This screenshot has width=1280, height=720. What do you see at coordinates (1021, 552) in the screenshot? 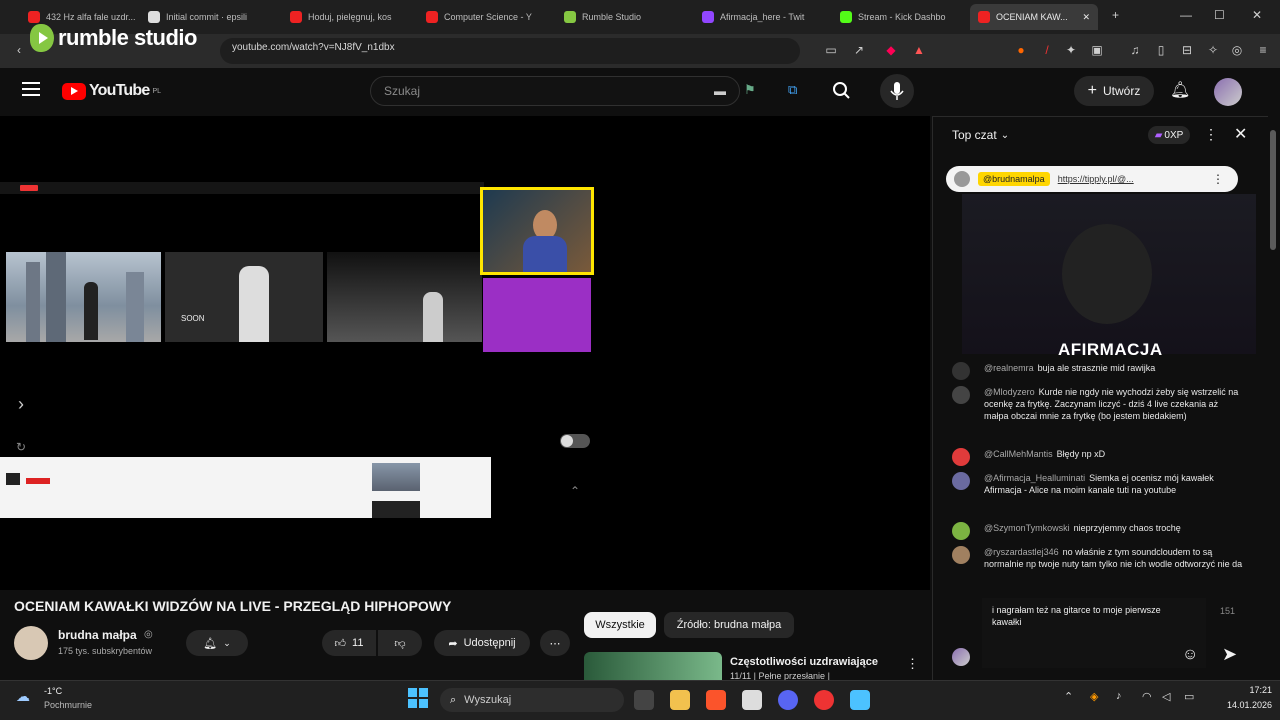
I see `chat-author: @ryszardastlej346` at bounding box center [1021, 552].